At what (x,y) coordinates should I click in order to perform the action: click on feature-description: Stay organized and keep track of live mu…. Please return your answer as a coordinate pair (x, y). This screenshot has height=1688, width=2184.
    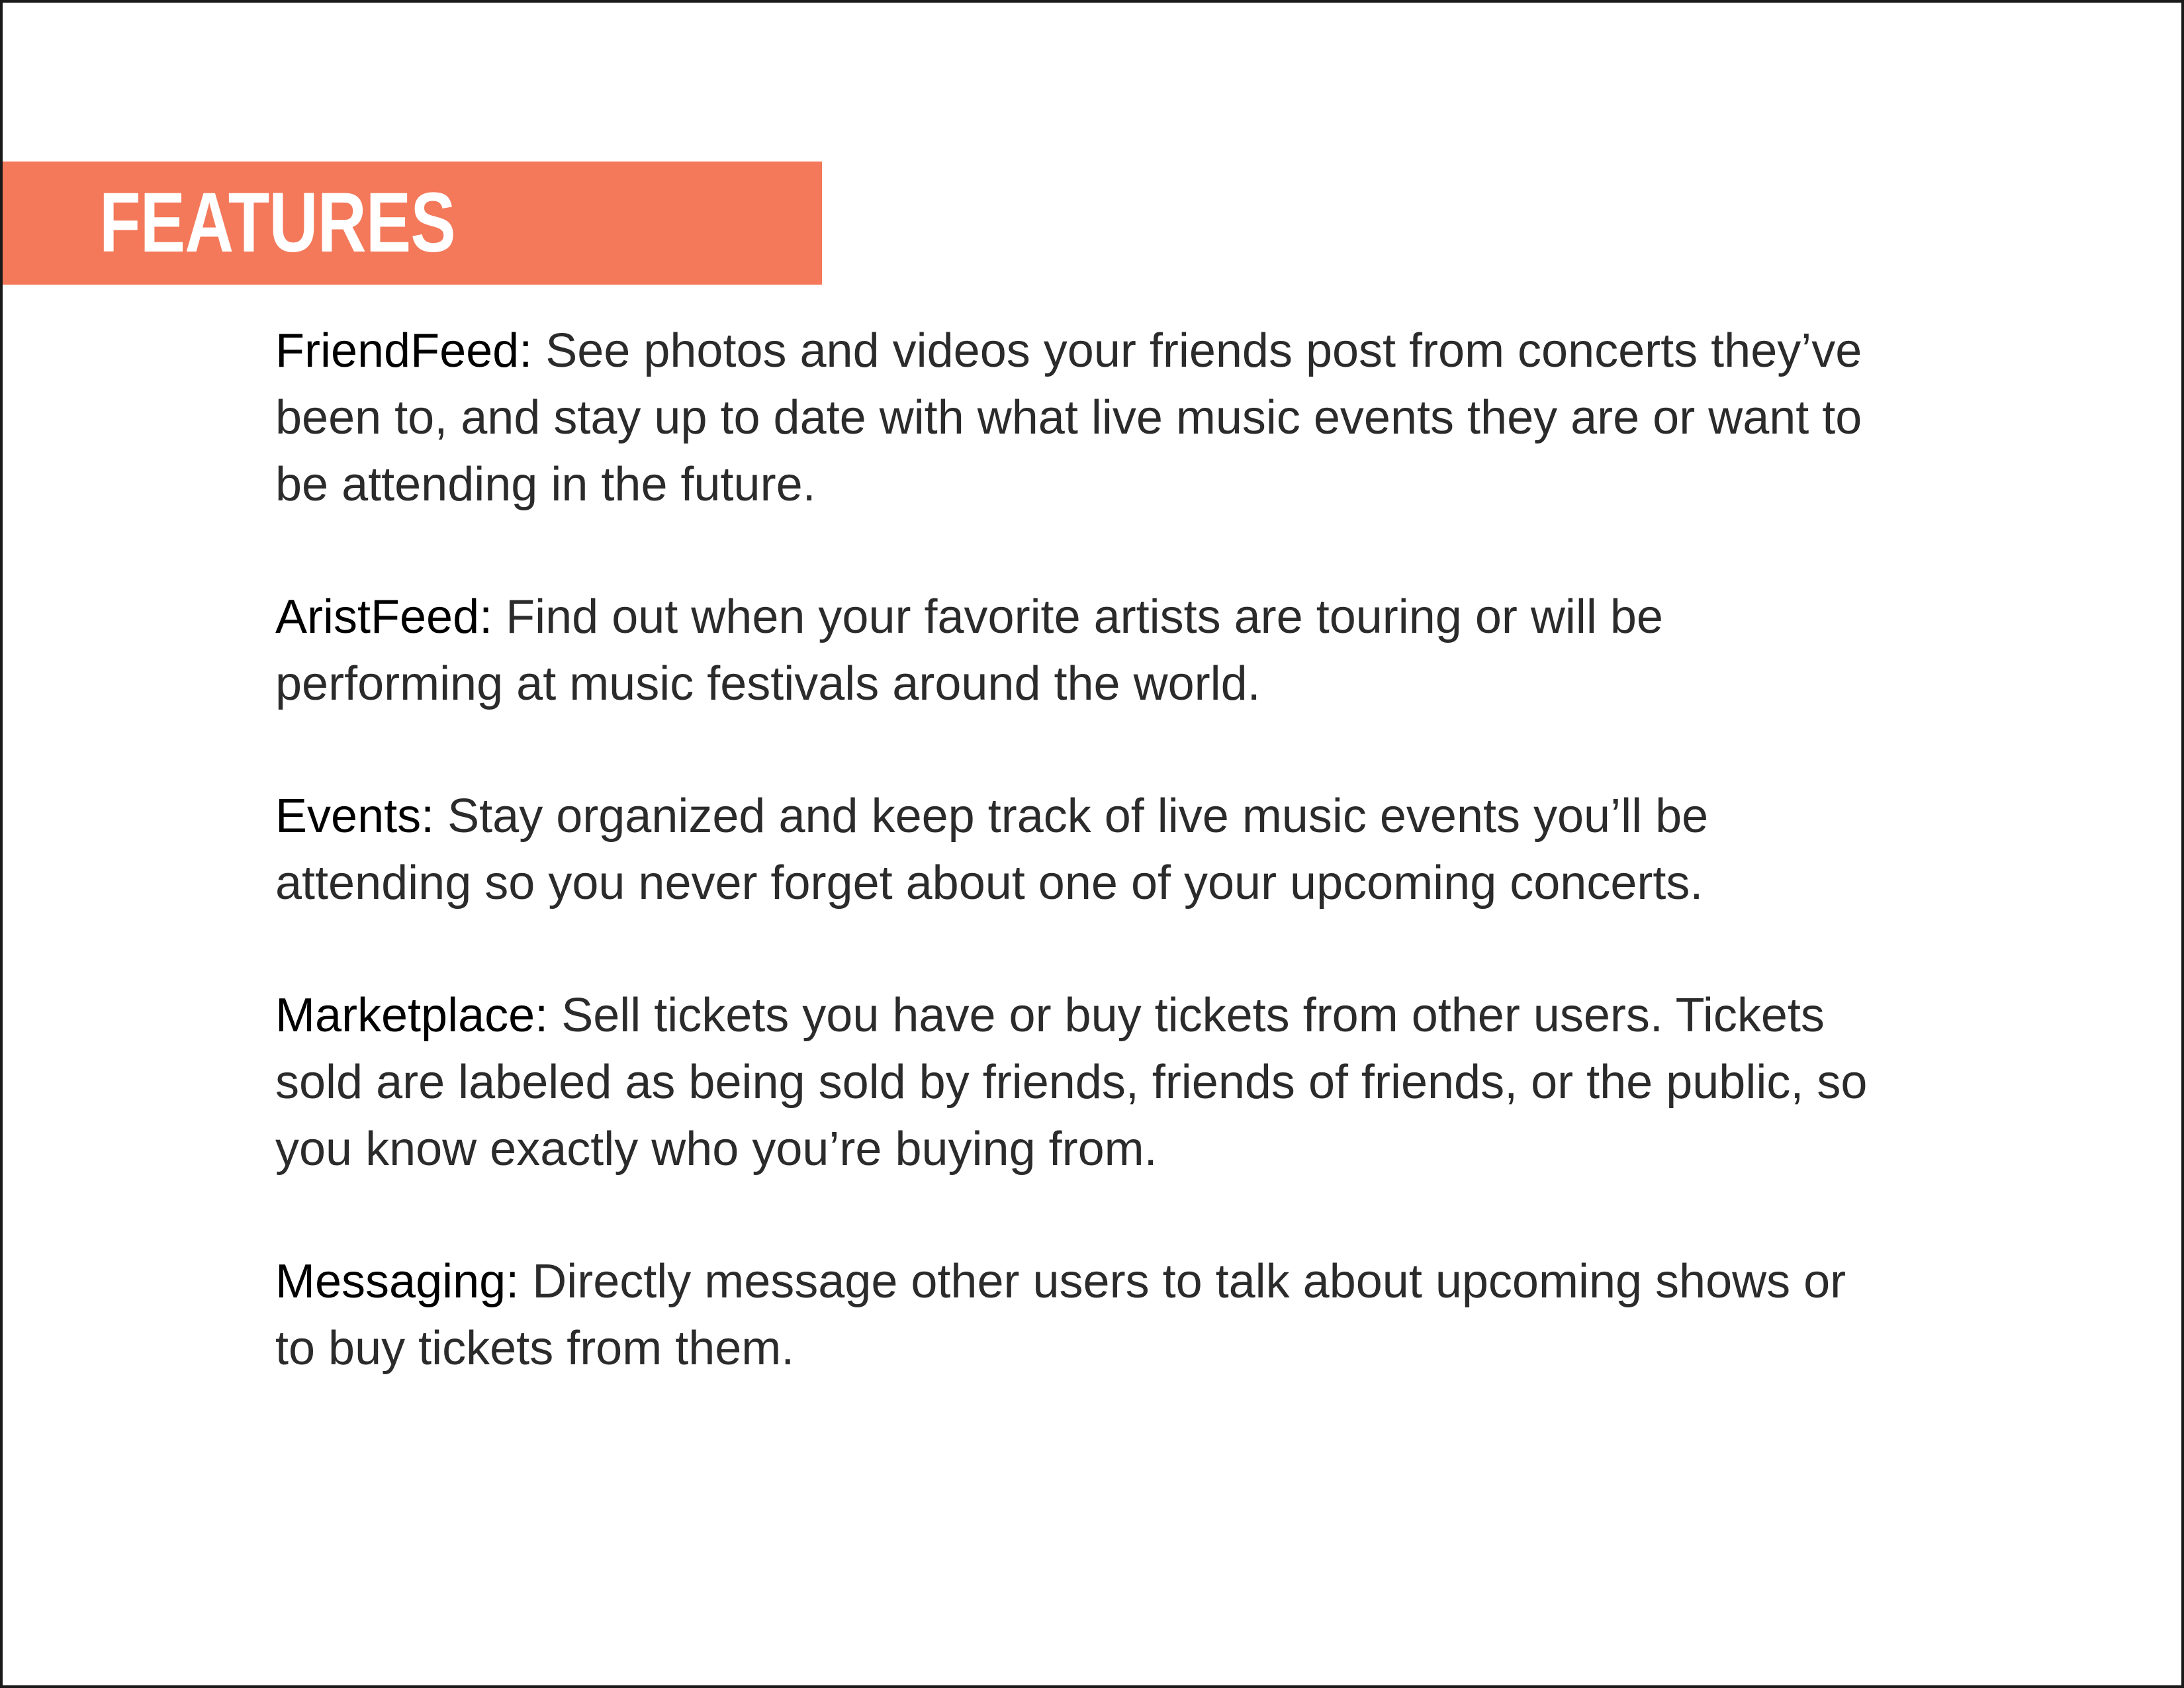
    Looking at the image, I should click on (992, 850).